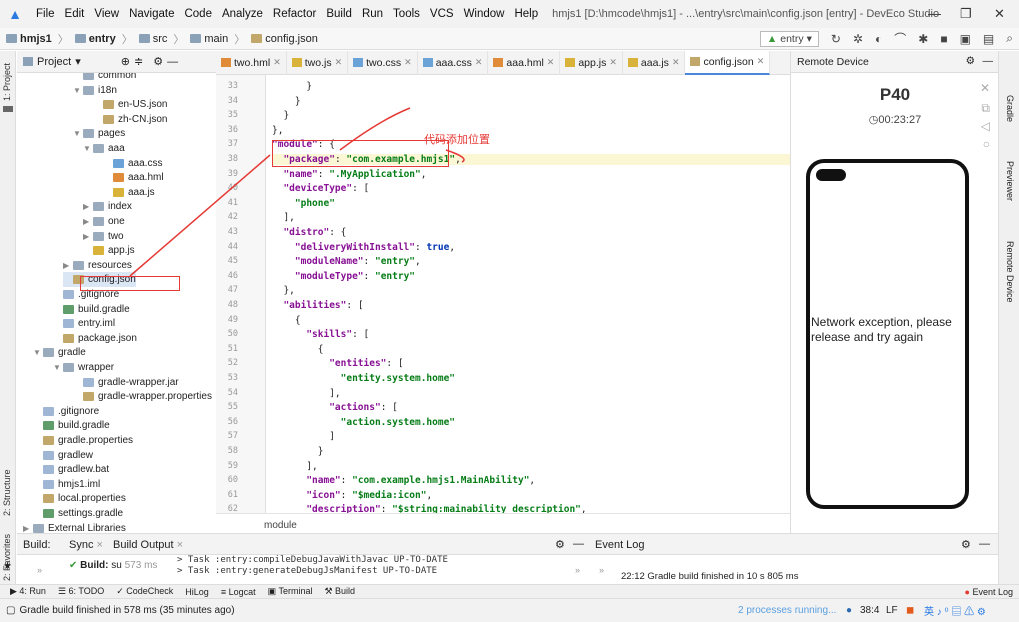  I want to click on close-icon: ✕, so click(985, 88).